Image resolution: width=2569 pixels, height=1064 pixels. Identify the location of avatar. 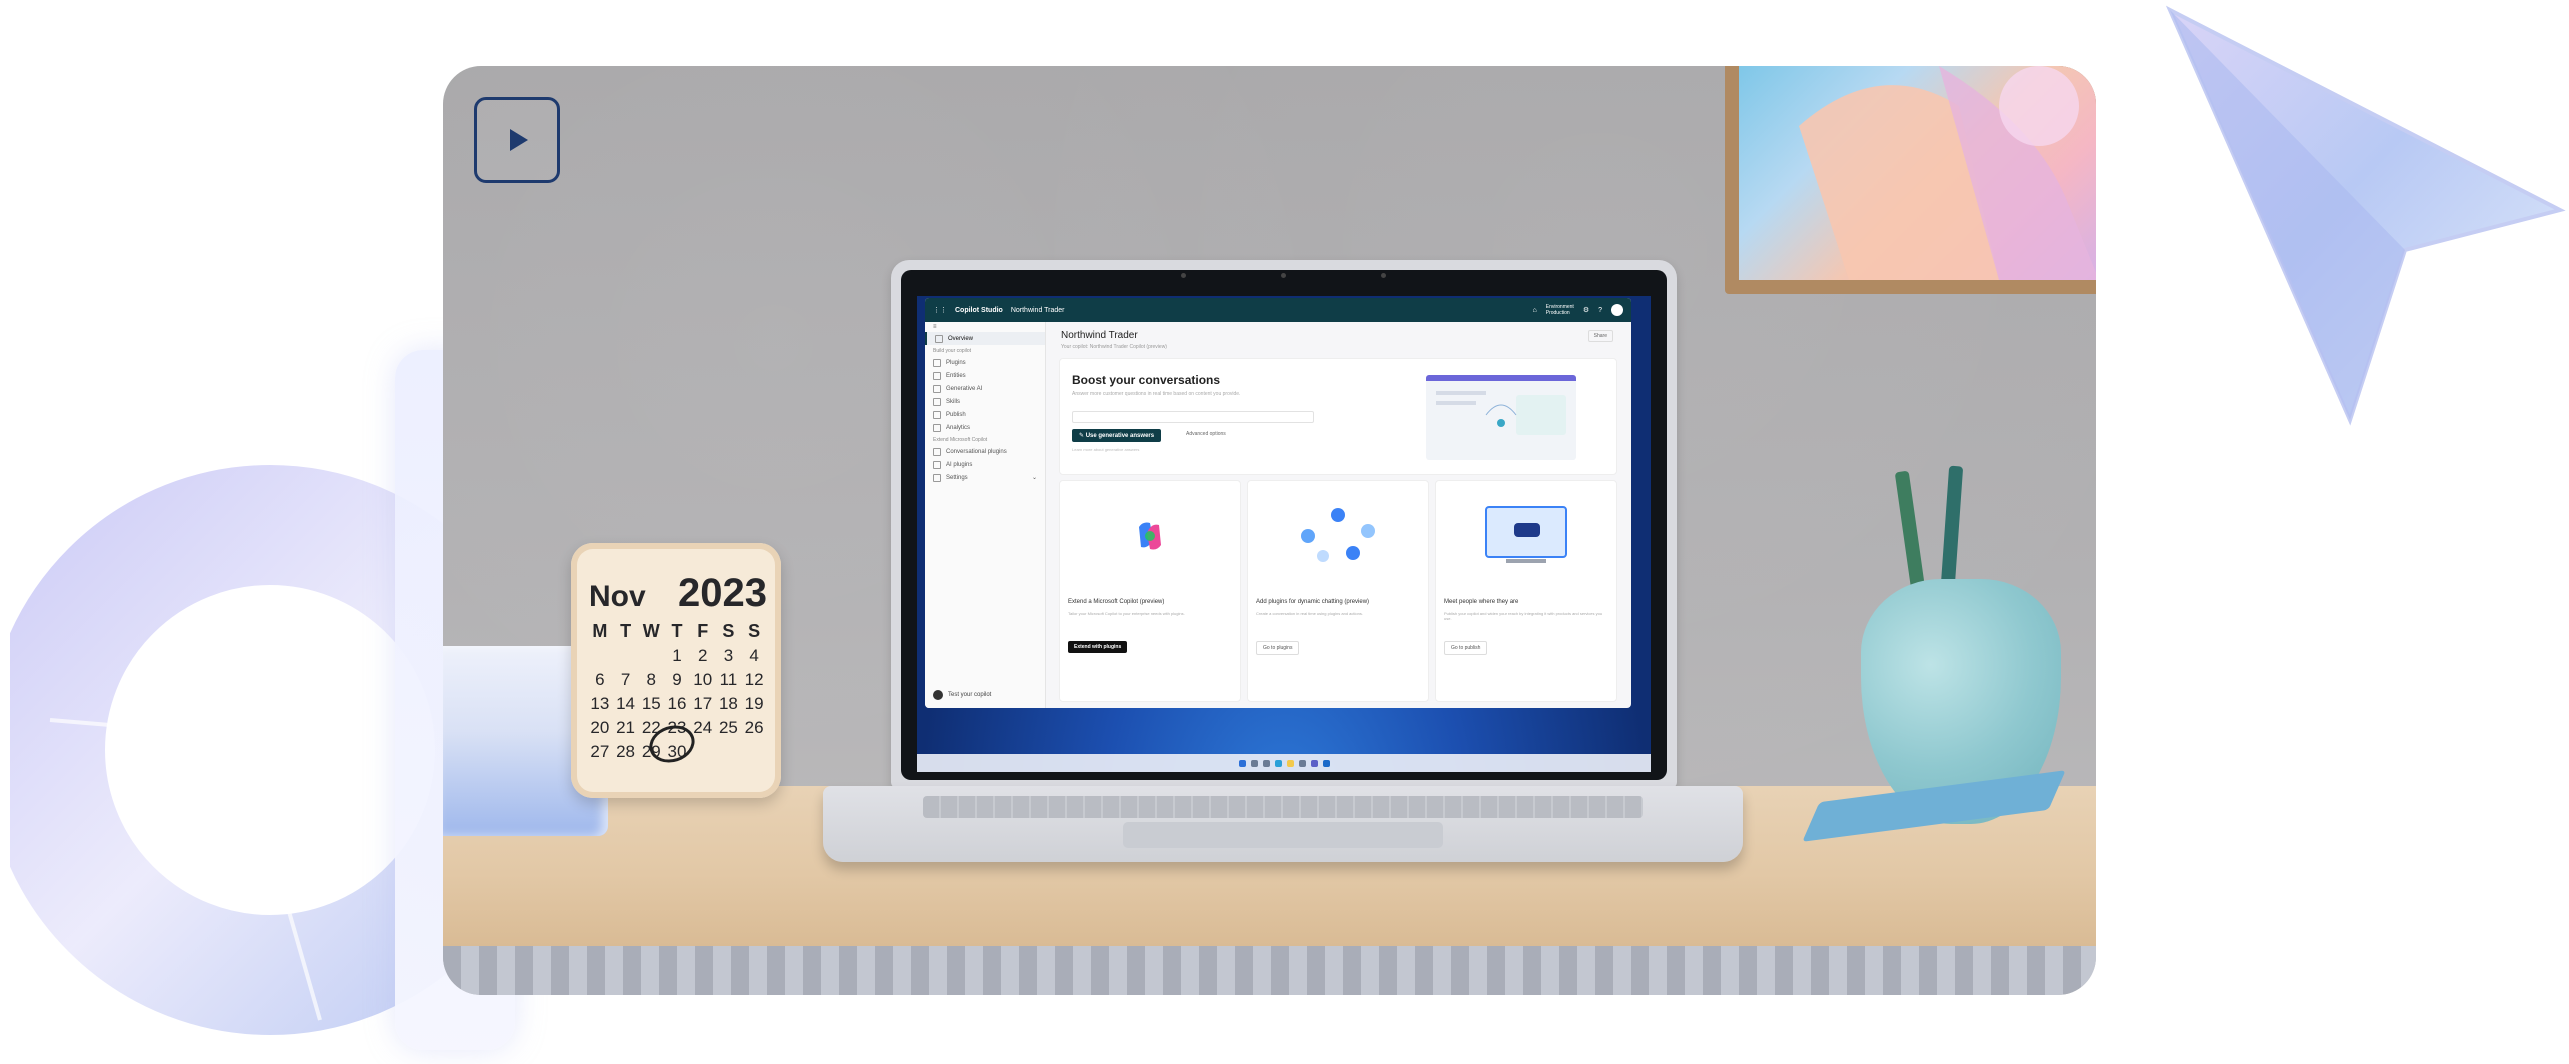
(1617, 310).